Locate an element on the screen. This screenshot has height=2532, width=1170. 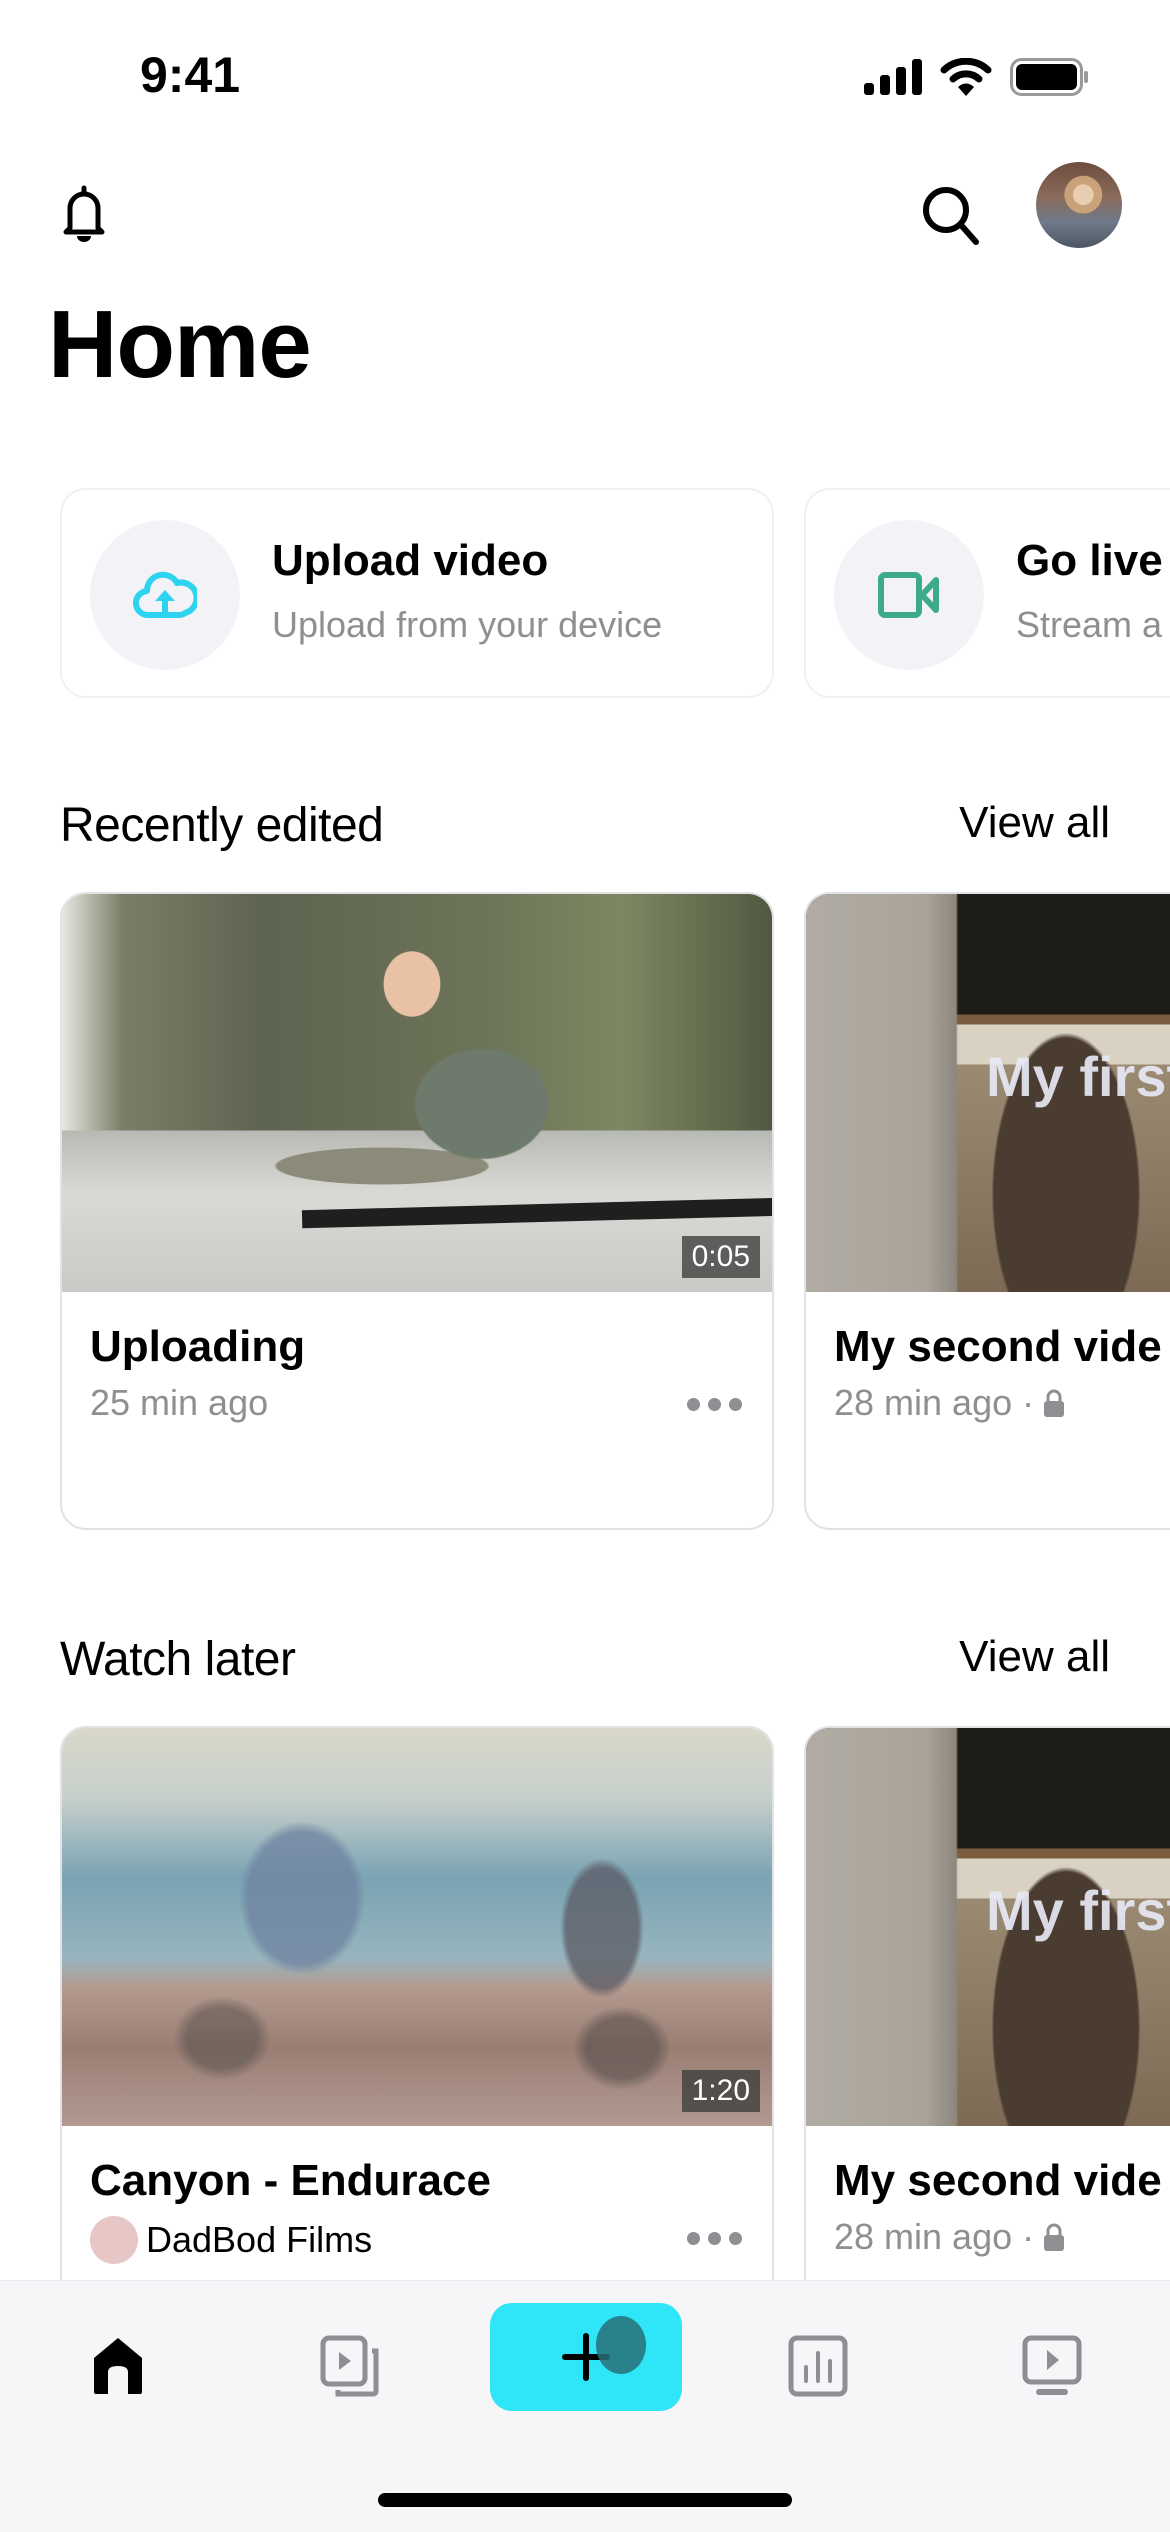
create-button is located at coordinates (586, 2357).